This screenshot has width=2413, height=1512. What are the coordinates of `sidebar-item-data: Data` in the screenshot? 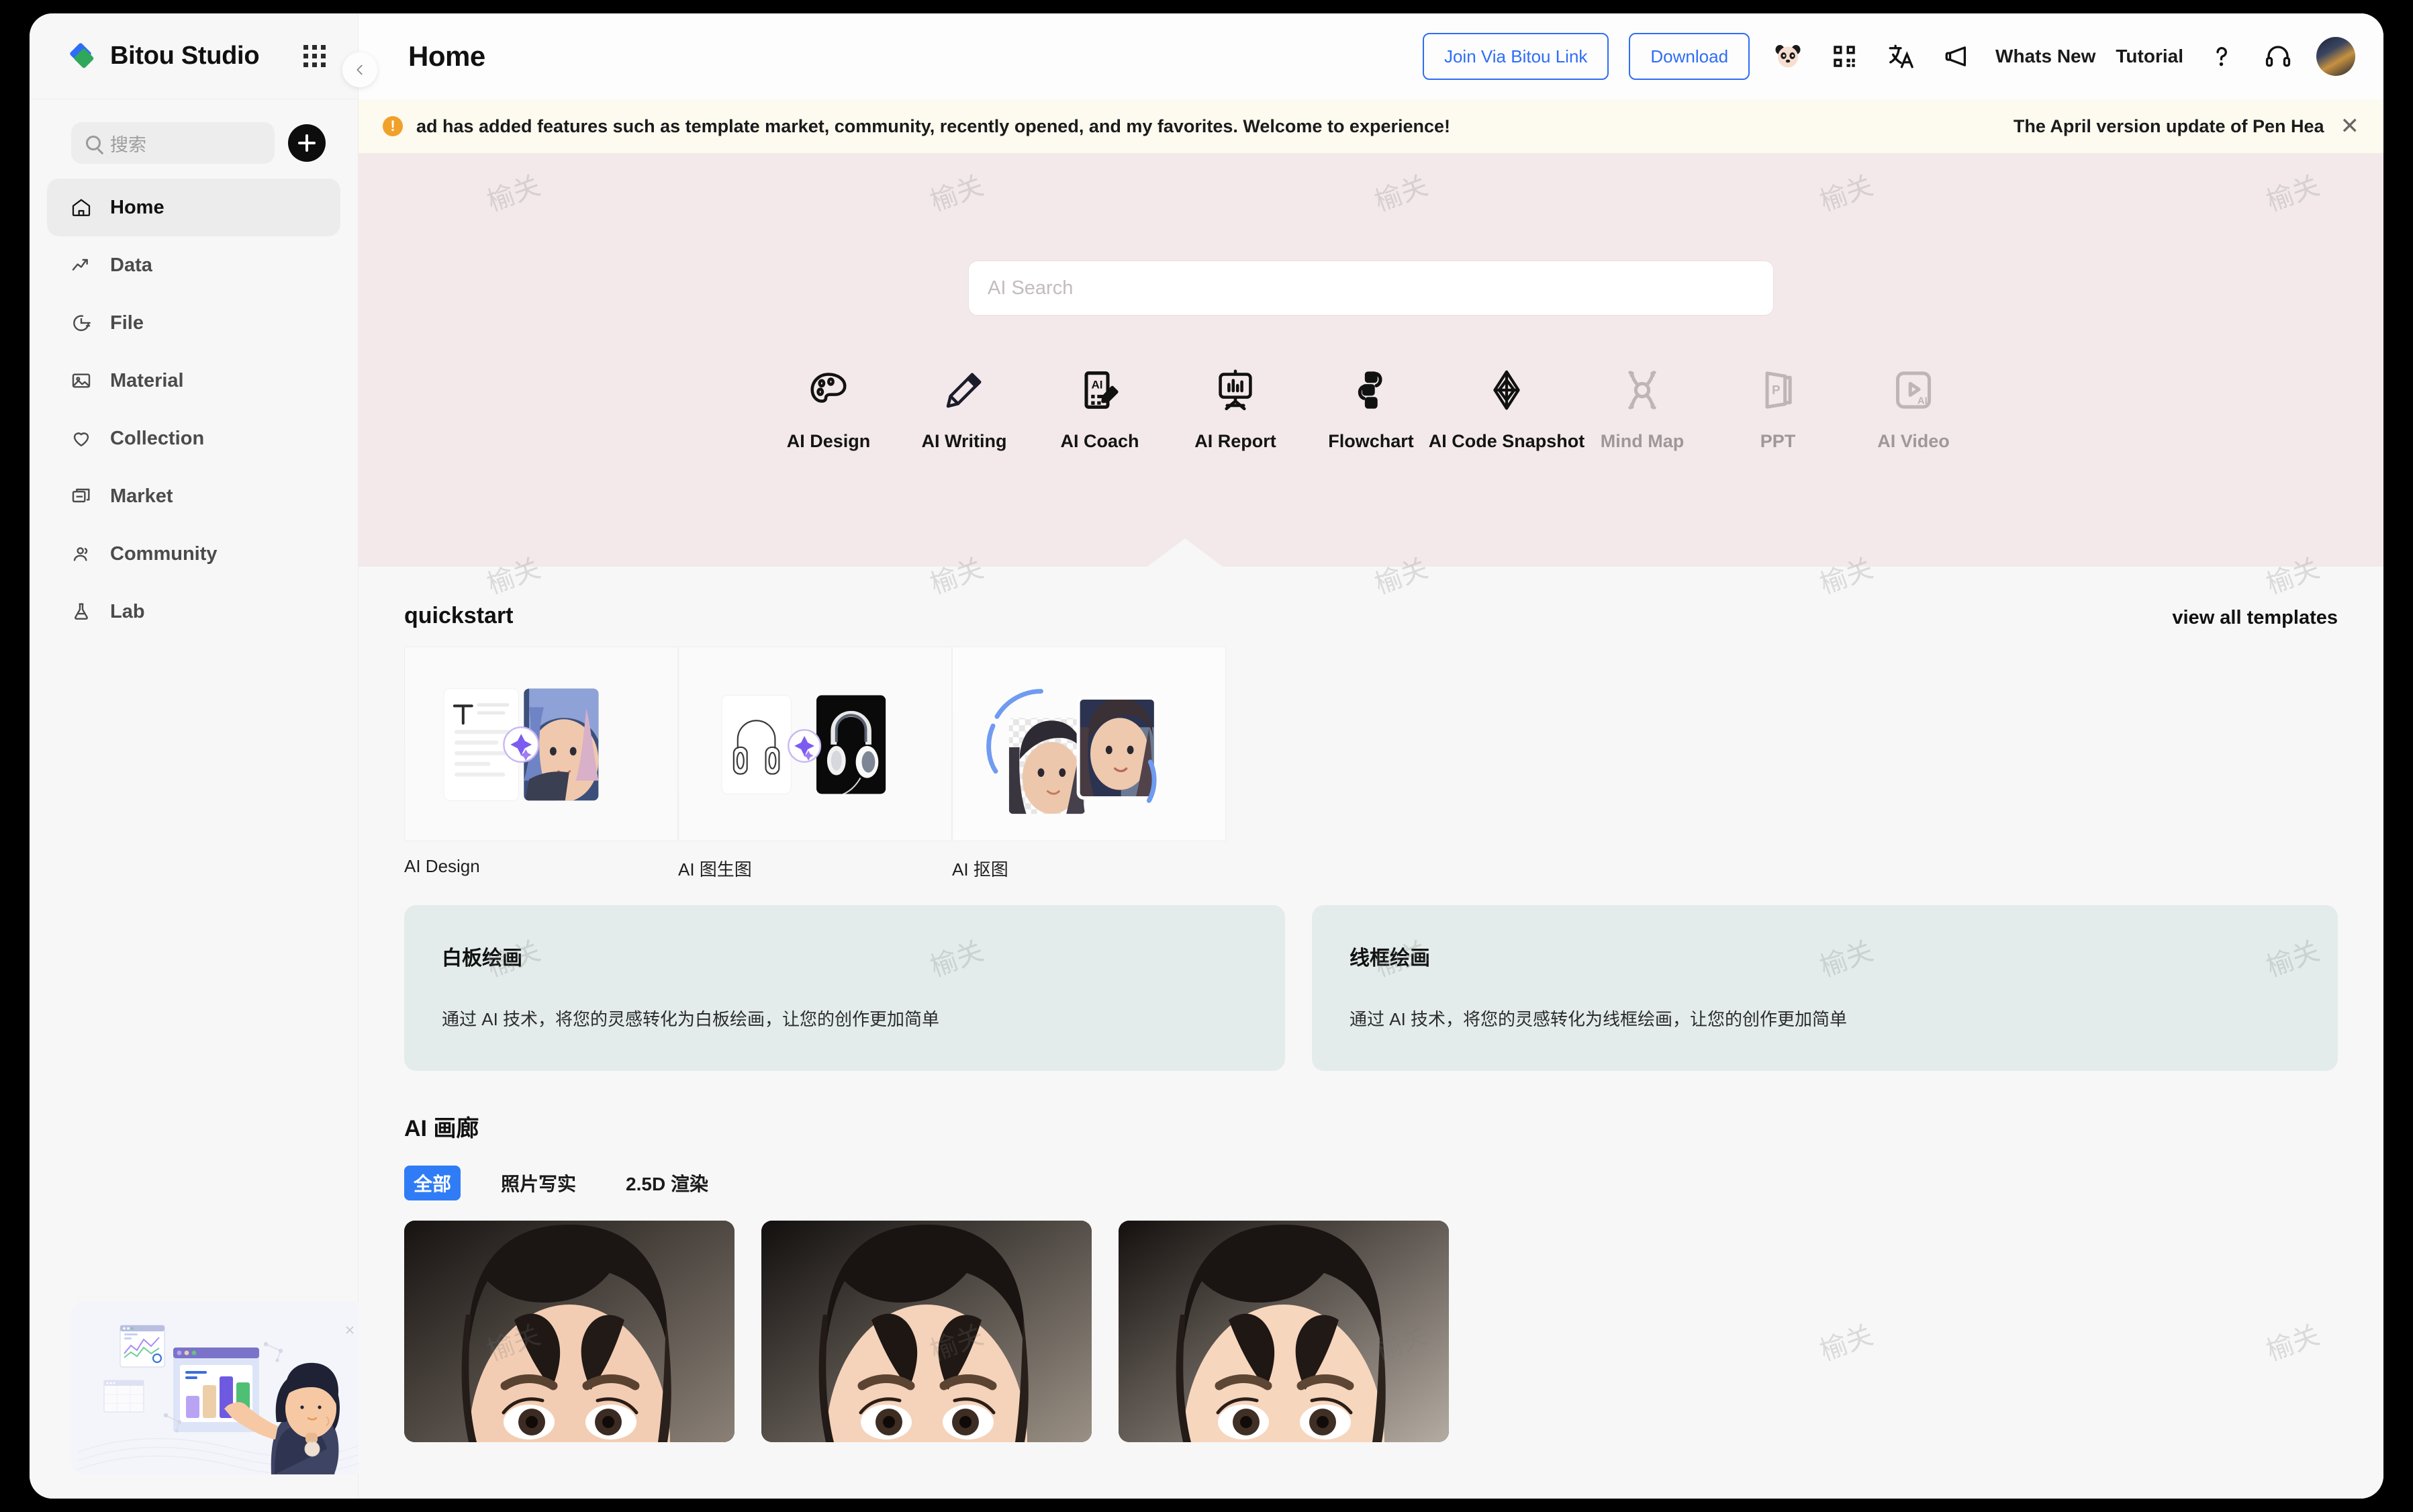 It's located at (193, 265).